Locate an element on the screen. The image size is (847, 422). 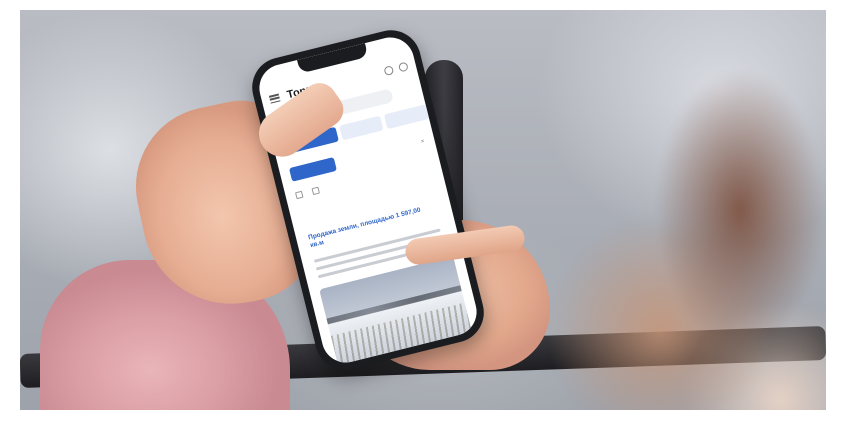
tab-second is located at coordinates (361, 128).